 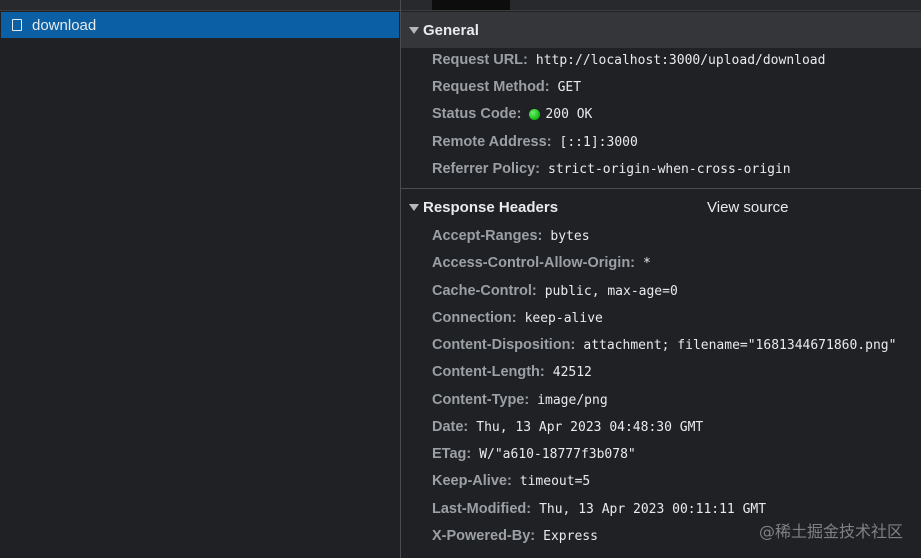 I want to click on response-row-keep-alive: Keep-Alive: timeout=5, so click(x=511, y=481).